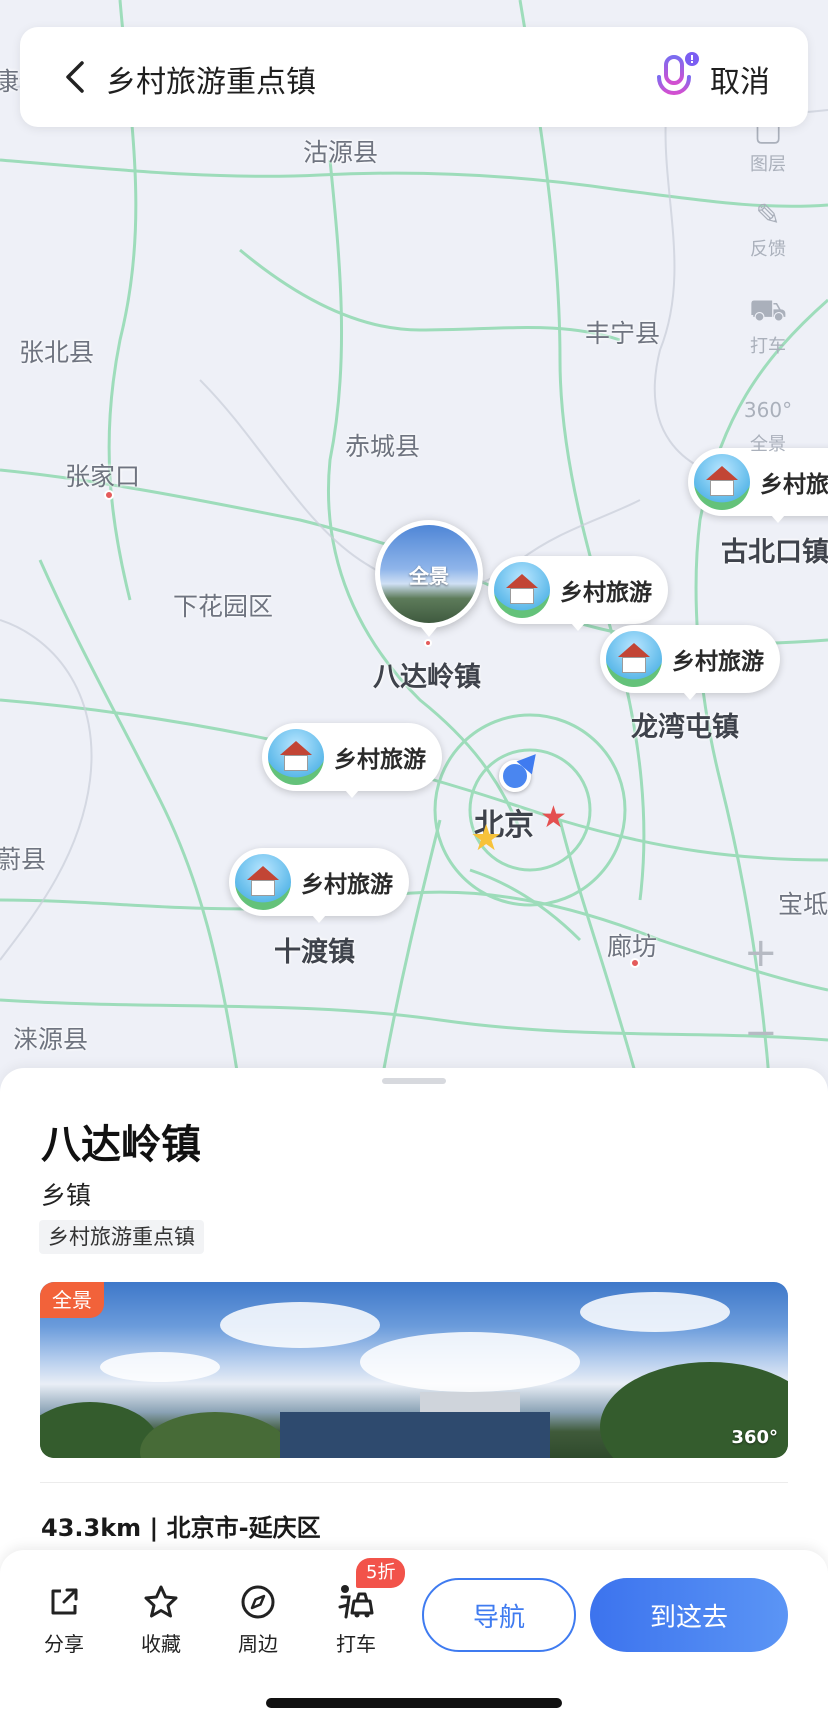 The image size is (828, 1718). I want to click on place-label: 张家口, so click(103, 476).